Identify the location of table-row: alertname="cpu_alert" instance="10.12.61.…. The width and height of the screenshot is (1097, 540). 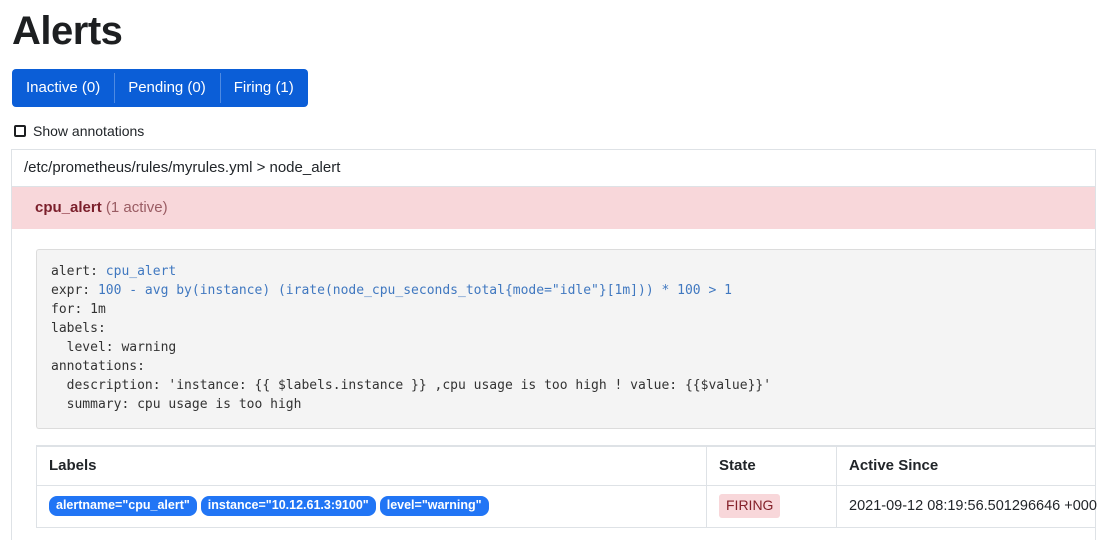
(566, 506).